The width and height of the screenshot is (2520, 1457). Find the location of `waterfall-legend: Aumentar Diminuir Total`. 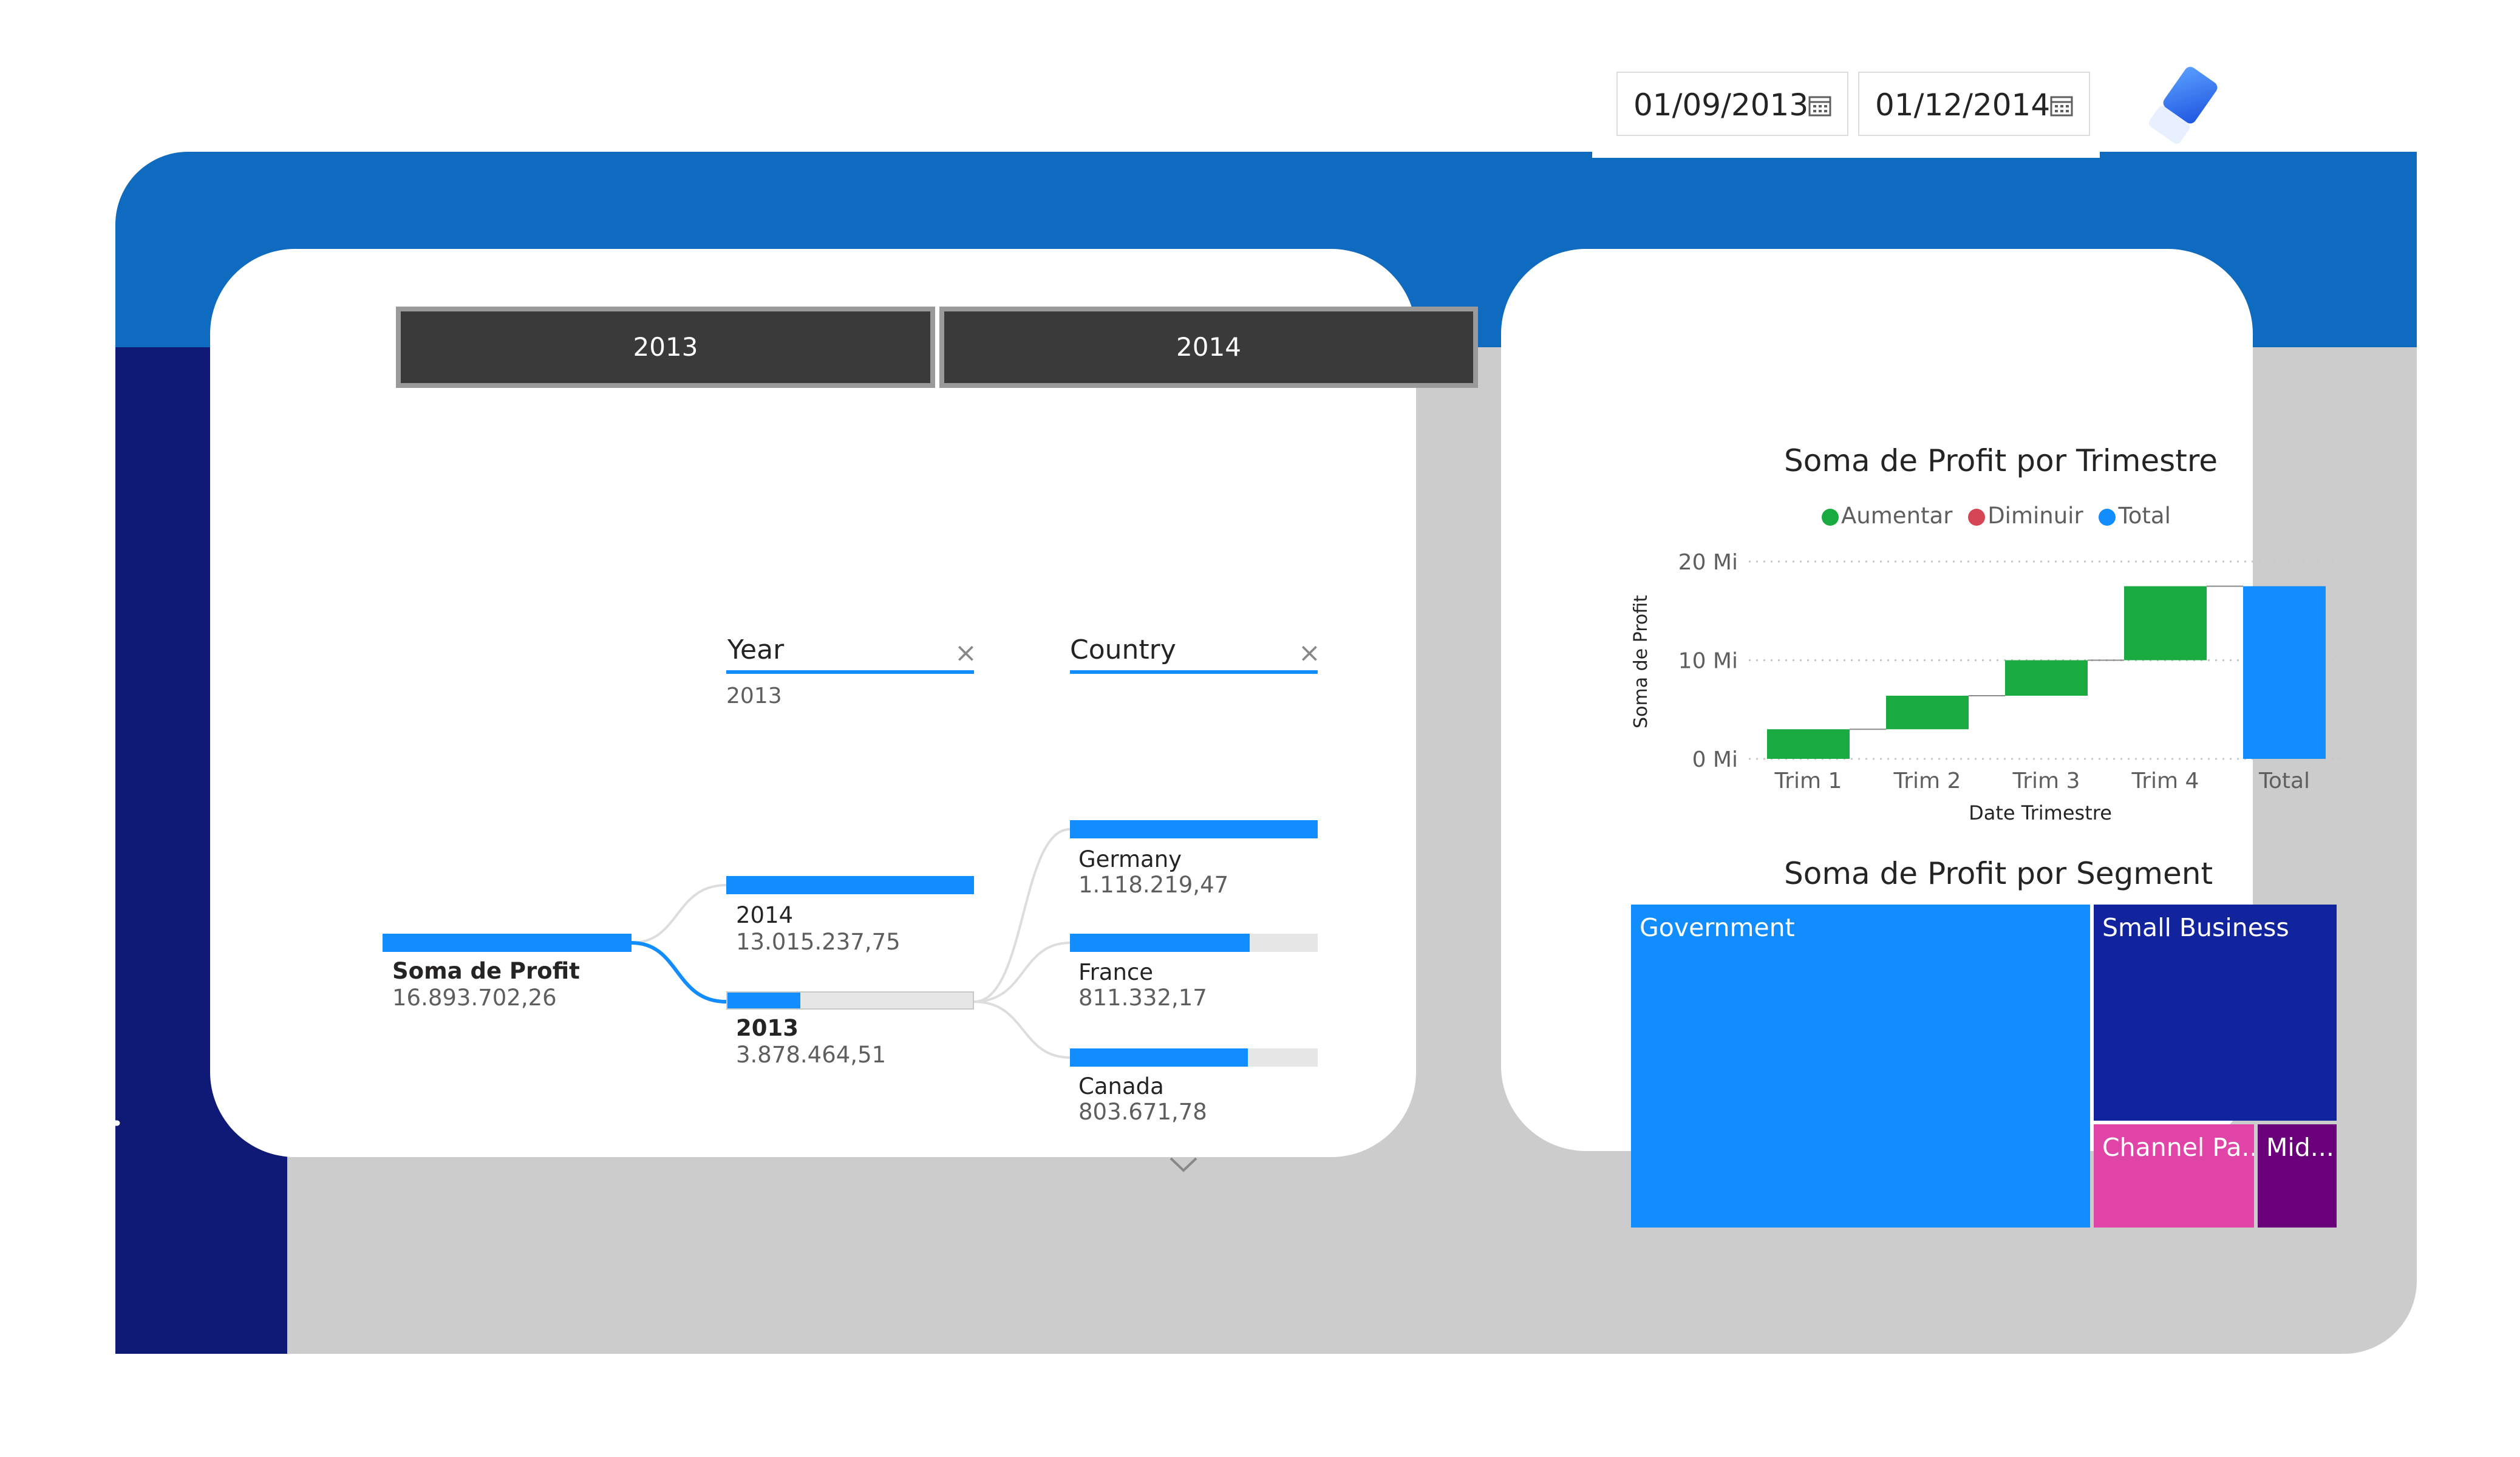

waterfall-legend: Aumentar Diminuir Total is located at coordinates (2000, 516).